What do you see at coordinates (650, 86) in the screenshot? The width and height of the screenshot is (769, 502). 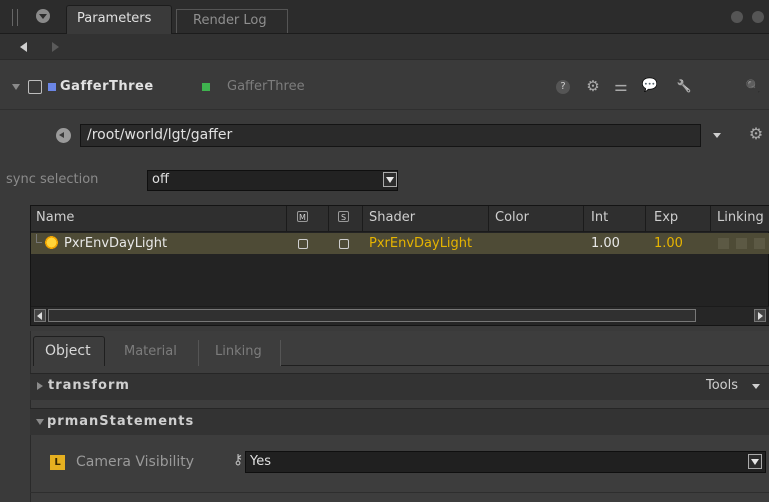 I see `comment-icon: 💬` at bounding box center [650, 86].